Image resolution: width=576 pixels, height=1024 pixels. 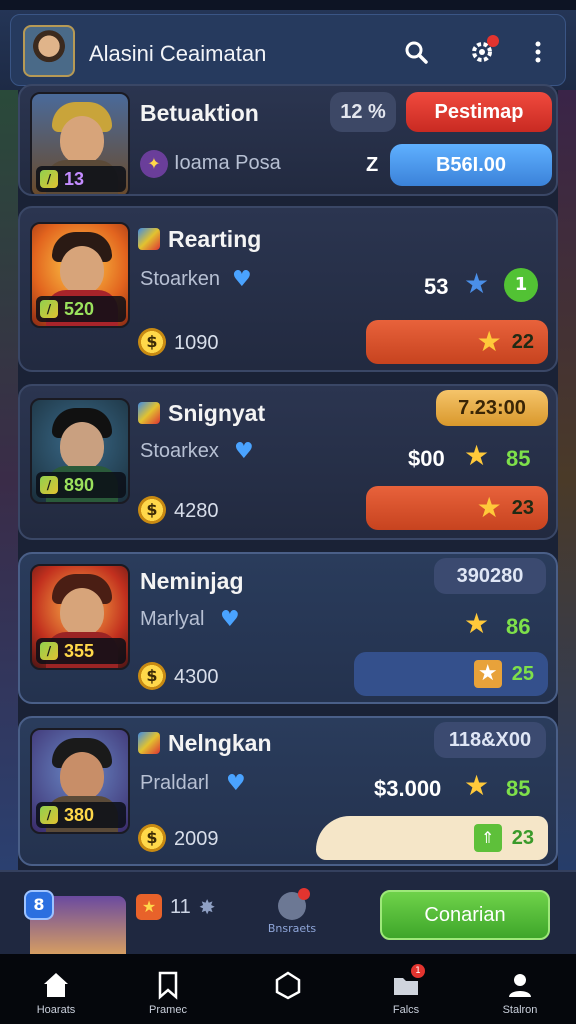 What do you see at coordinates (80, 451) in the screenshot?
I see `character-portrait: / 890` at bounding box center [80, 451].